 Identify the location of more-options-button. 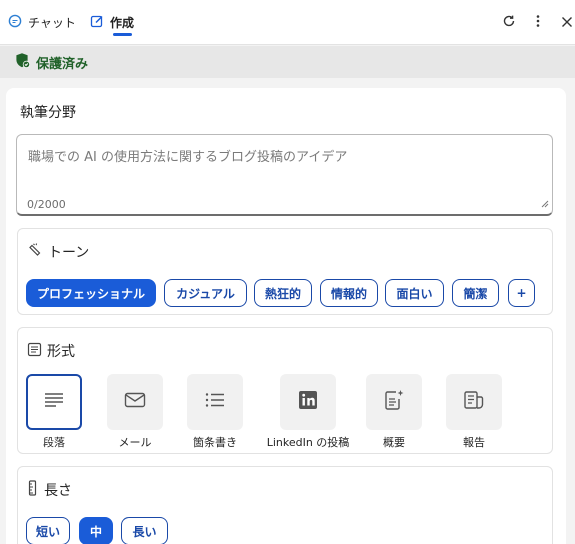
(538, 22).